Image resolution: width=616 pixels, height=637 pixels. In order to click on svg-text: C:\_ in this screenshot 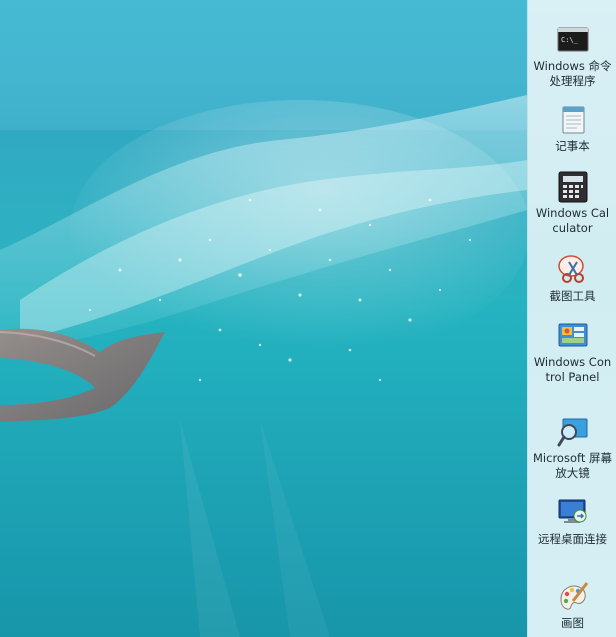, I will do `click(570, 40)`.